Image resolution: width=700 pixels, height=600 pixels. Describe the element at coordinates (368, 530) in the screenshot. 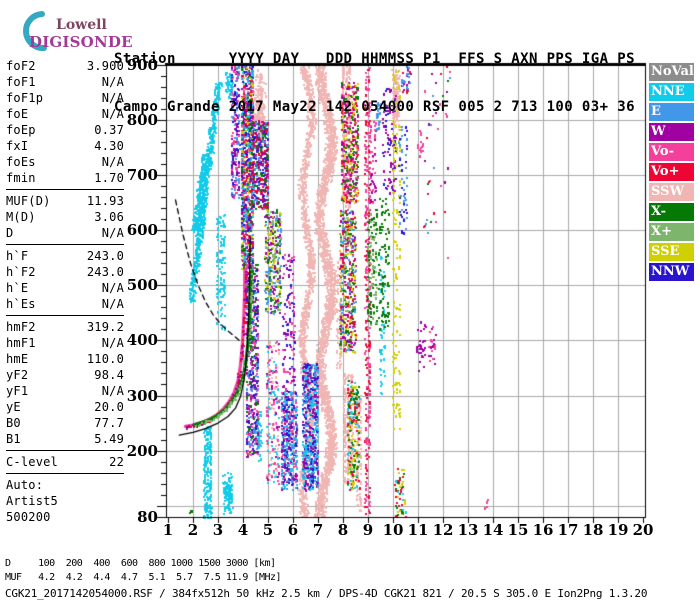

I see `x-tick-label: 9` at that location.